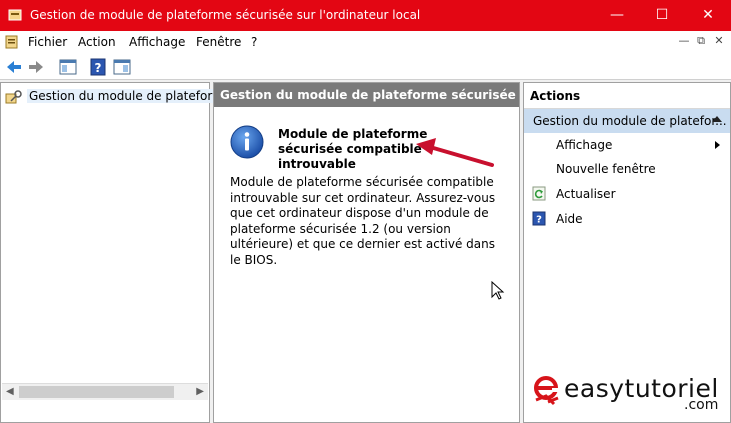 The height and width of the screenshot is (423, 731). What do you see at coordinates (365, 42) in the screenshot?
I see `menu-bar: Fichier Action Affichage Fenêtre ? — ⧉ ✕` at bounding box center [365, 42].